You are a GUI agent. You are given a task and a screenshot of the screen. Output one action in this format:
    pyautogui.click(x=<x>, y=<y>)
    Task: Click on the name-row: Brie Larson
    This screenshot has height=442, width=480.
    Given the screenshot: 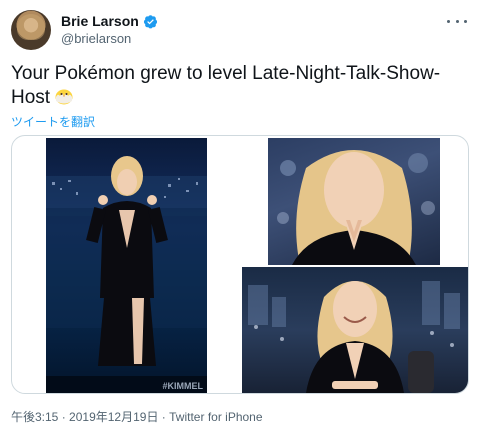 What is the action you would take?
    pyautogui.click(x=109, y=21)
    